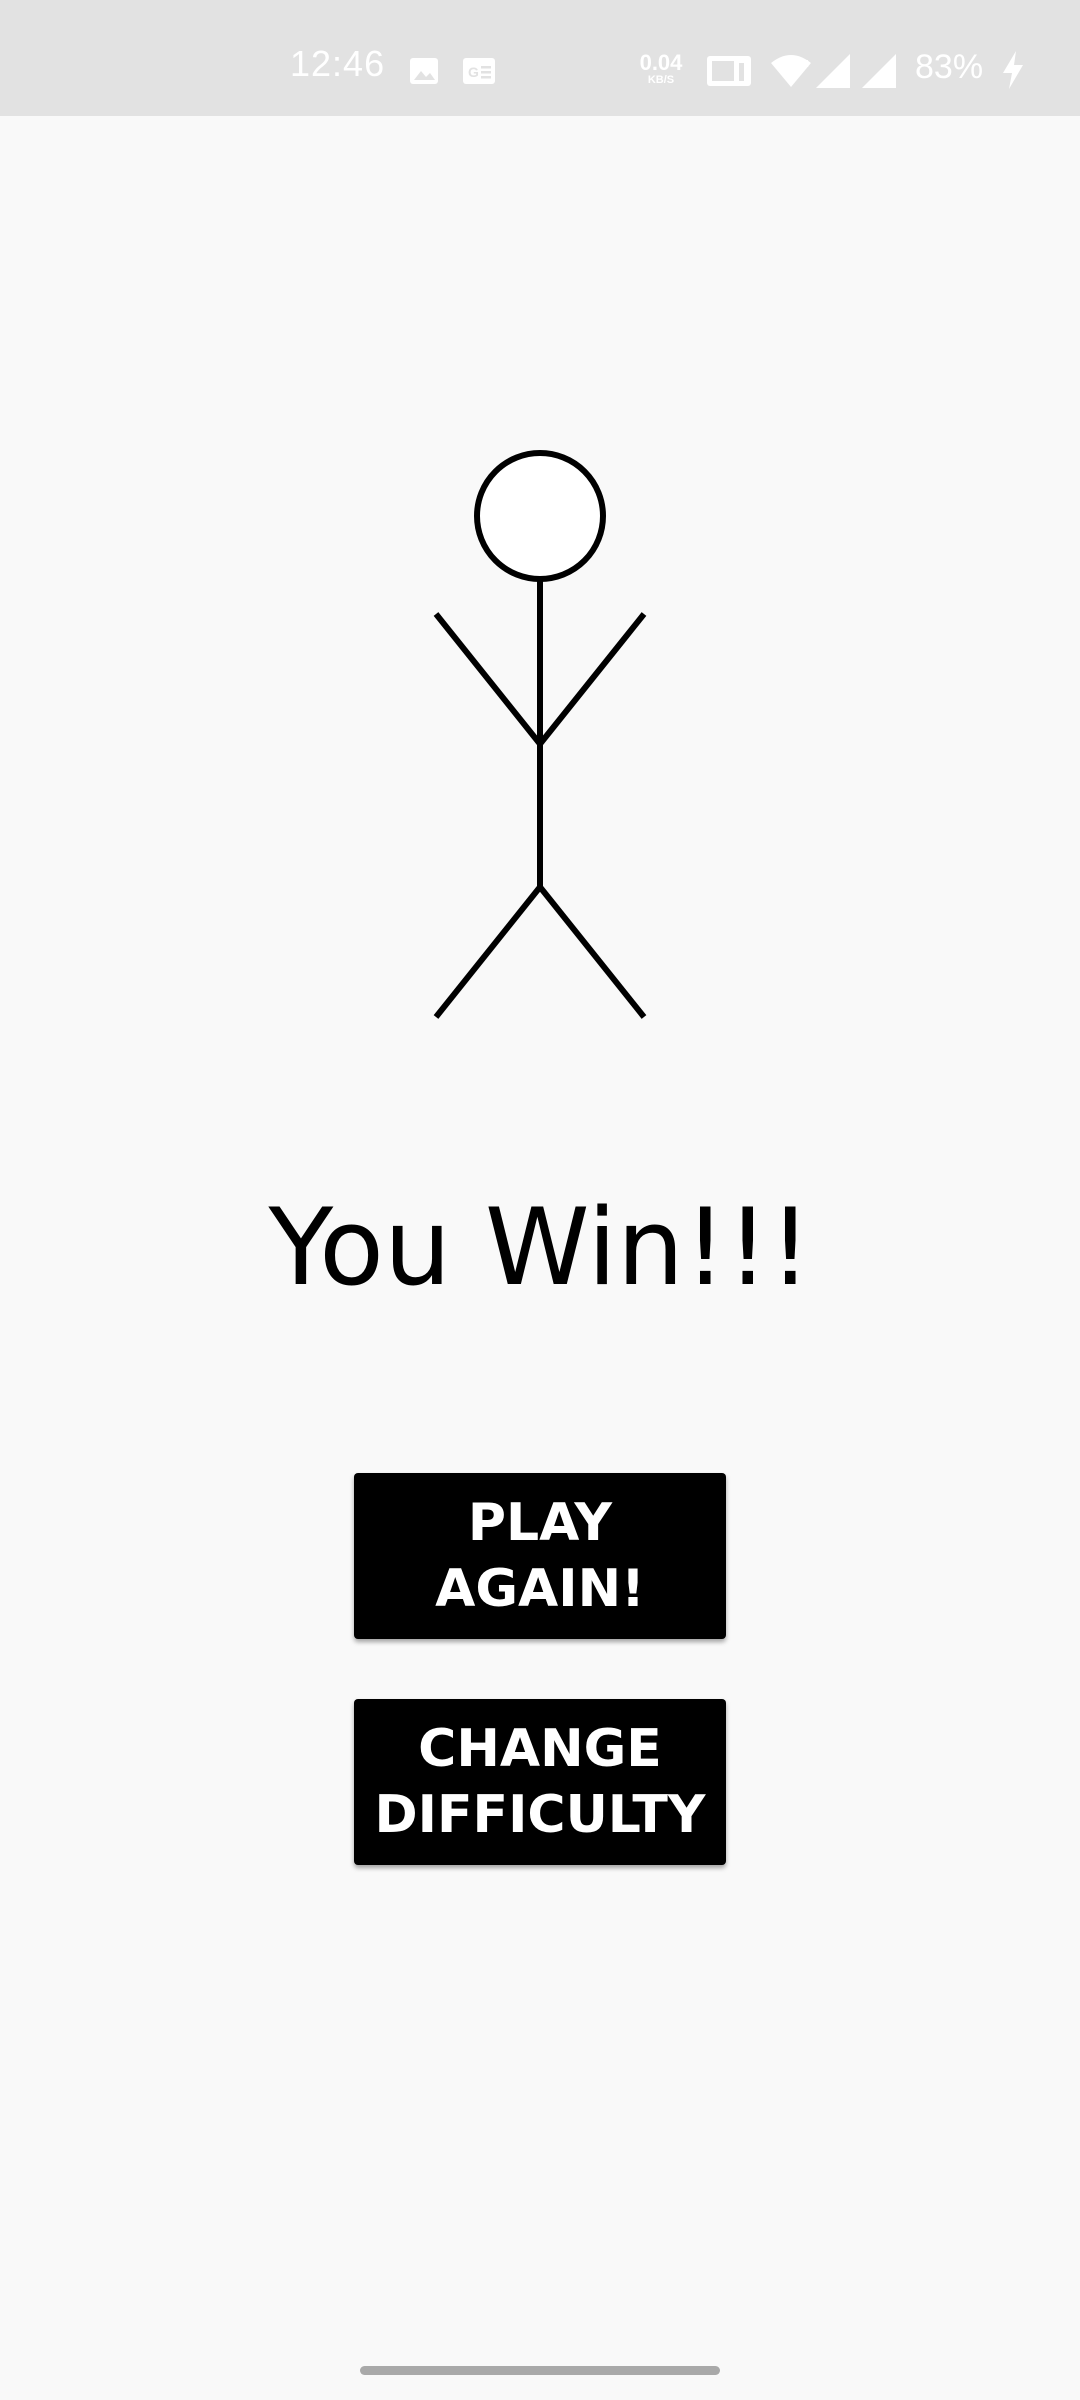 This screenshot has height=2400, width=1080. I want to click on sim-card-icon: G, so click(479, 71).